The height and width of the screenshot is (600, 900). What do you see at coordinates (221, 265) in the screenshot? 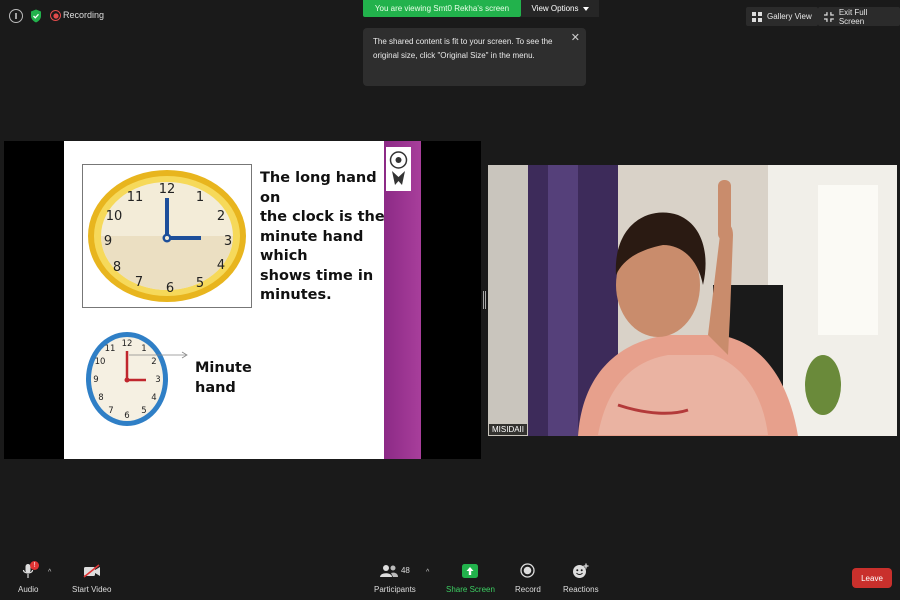
I see `clock-number-4: 4` at bounding box center [221, 265].